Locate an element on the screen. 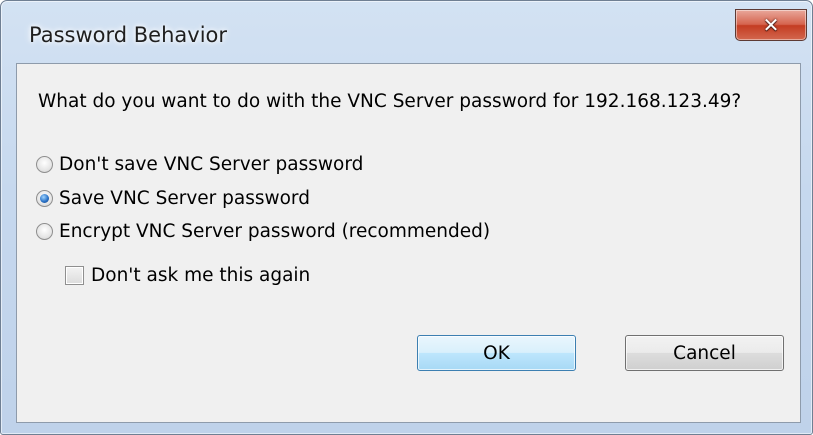  close-icon: ✕ is located at coordinates (771, 25).